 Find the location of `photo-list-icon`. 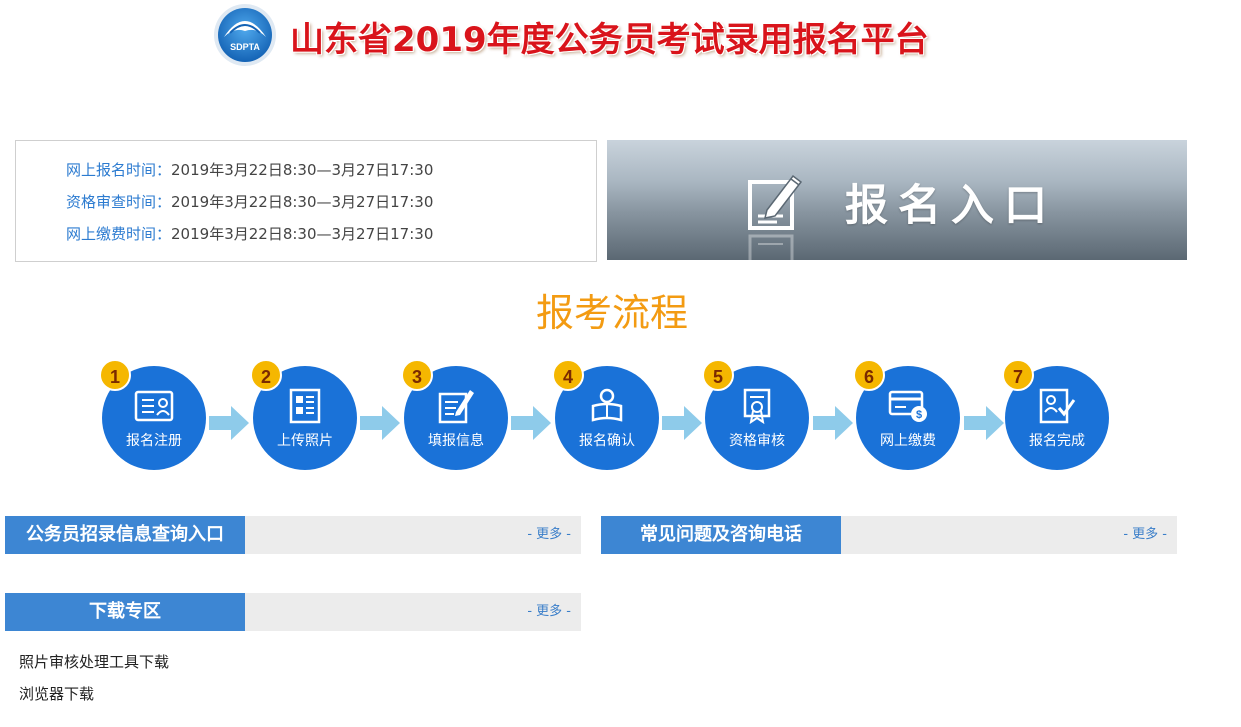

photo-list-icon is located at coordinates (305, 406).